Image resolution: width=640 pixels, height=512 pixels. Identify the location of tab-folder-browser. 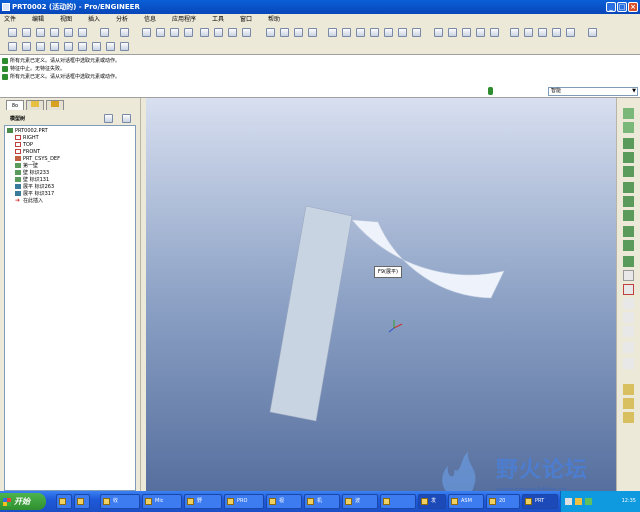
(35, 105).